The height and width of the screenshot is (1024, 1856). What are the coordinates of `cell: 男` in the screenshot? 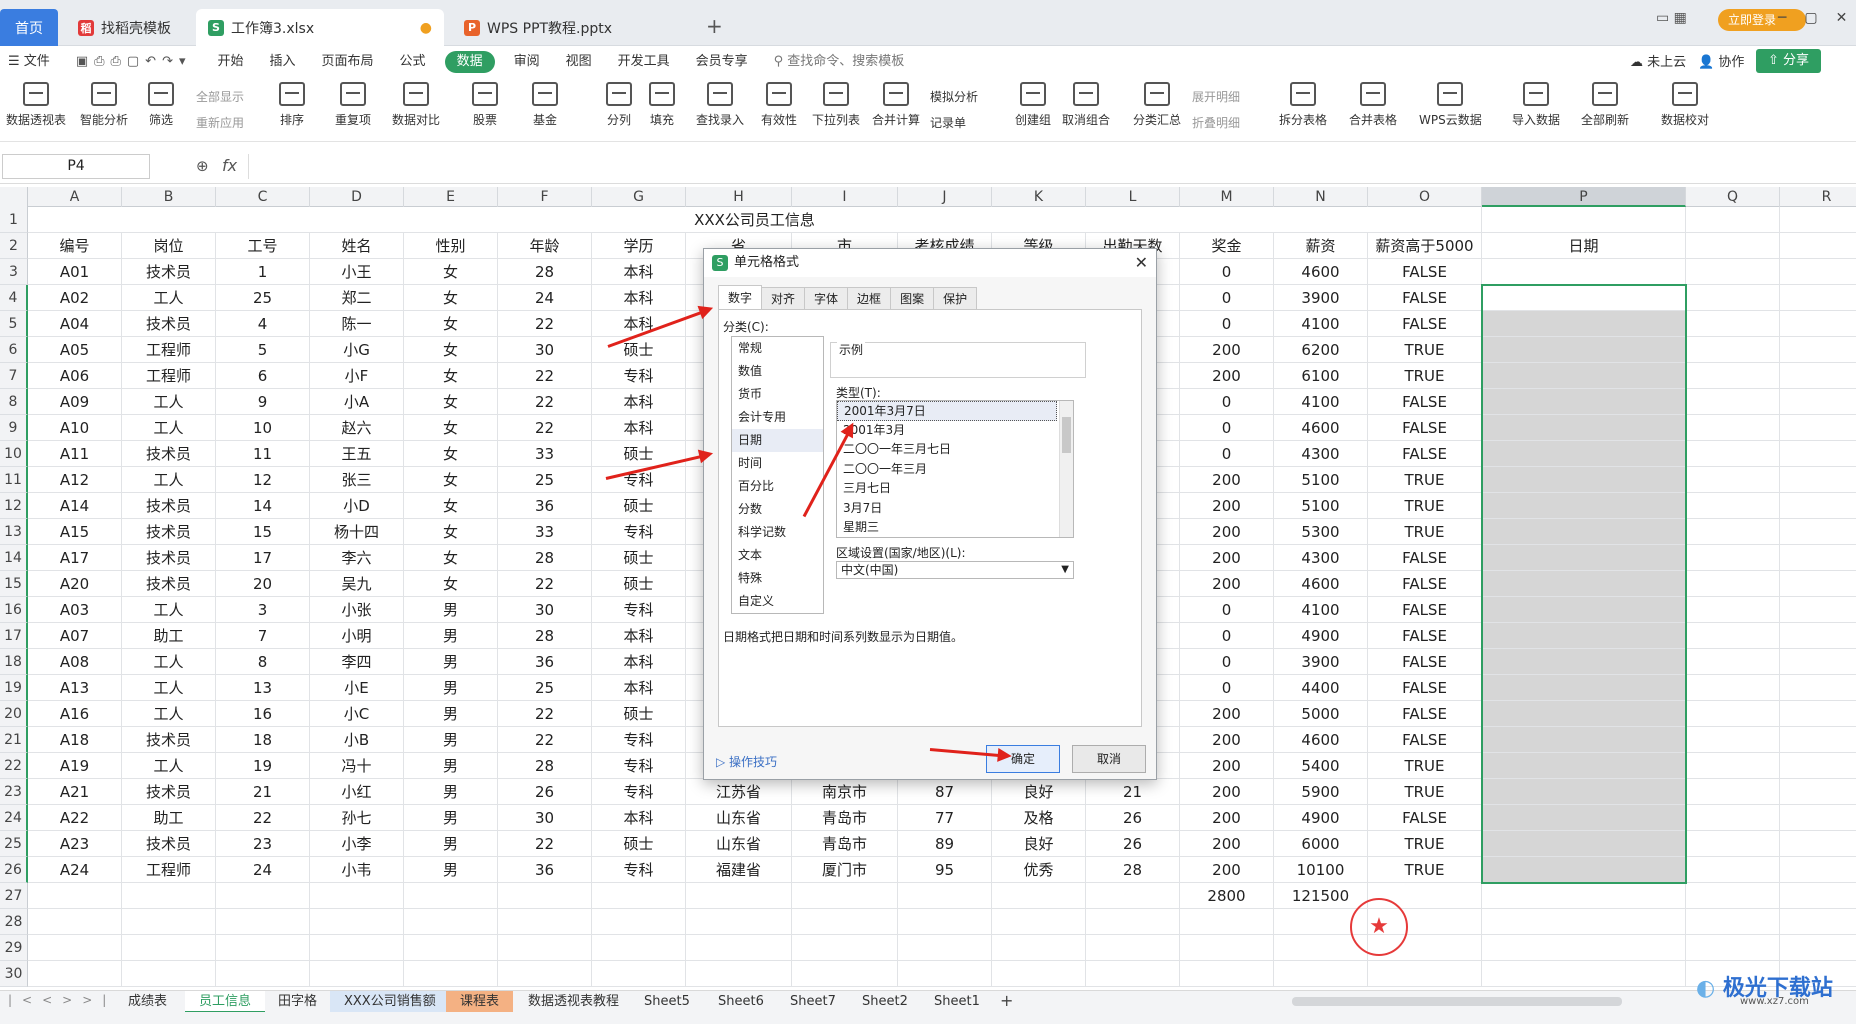 It's located at (451, 740).